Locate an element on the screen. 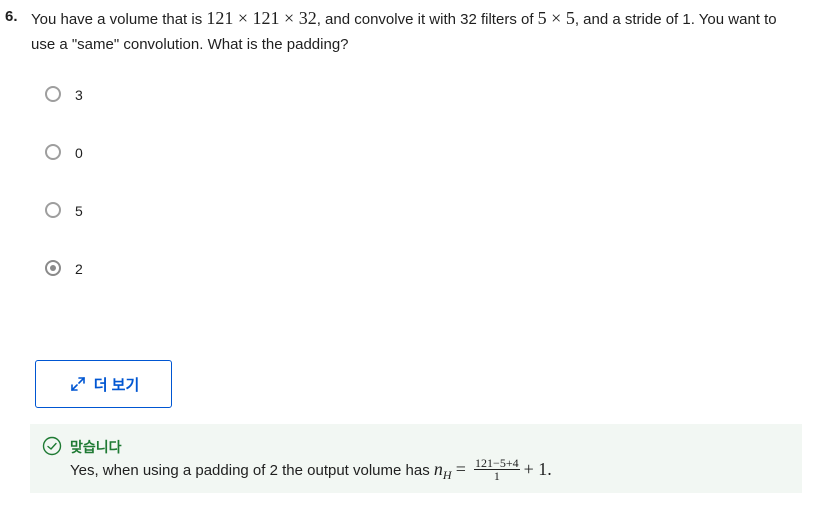 The height and width of the screenshot is (506, 818). show-more-button: 더 보기 is located at coordinates (103, 384).